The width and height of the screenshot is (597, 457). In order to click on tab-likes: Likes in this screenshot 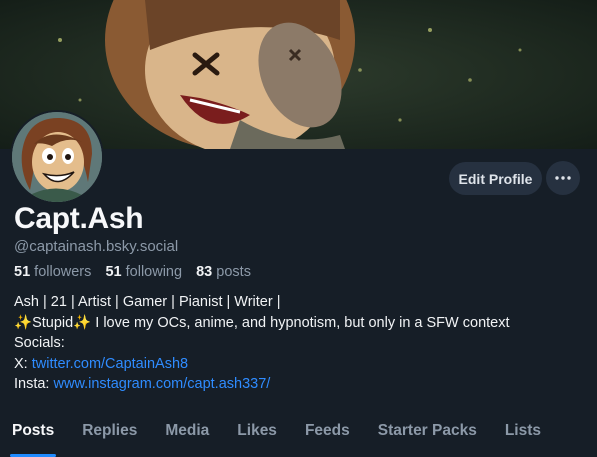, I will do `click(257, 435)`.